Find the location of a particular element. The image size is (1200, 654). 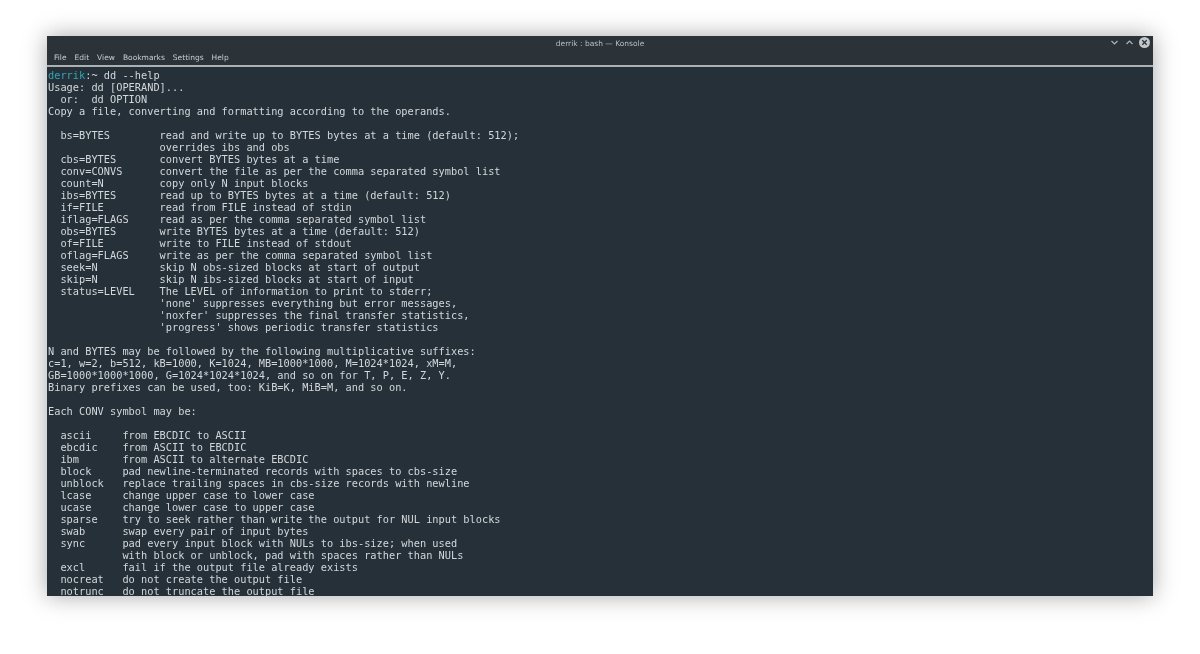

output-line: ebcdic from ASCII to EBCDIC is located at coordinates (153, 447).